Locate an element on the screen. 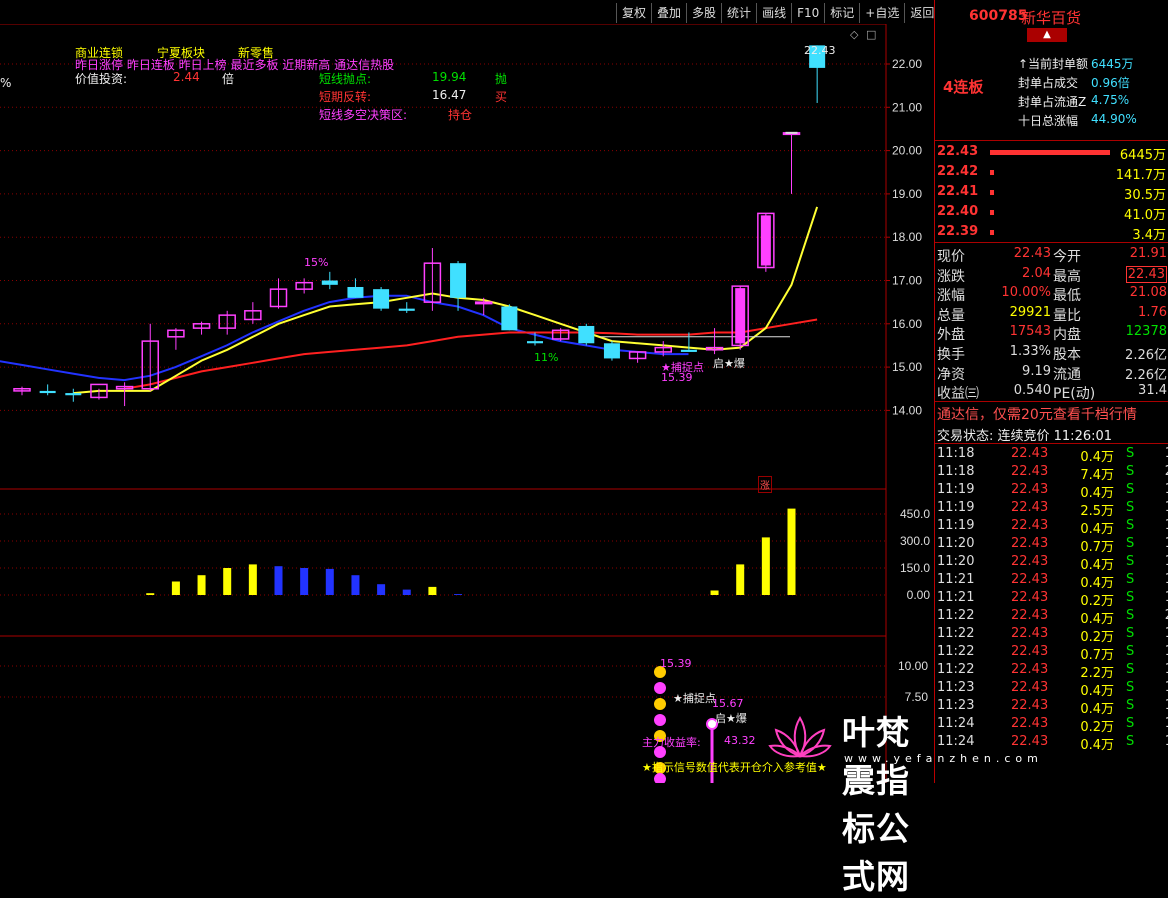  ind-main-label: 主力收益率: is located at coordinates (671, 742).